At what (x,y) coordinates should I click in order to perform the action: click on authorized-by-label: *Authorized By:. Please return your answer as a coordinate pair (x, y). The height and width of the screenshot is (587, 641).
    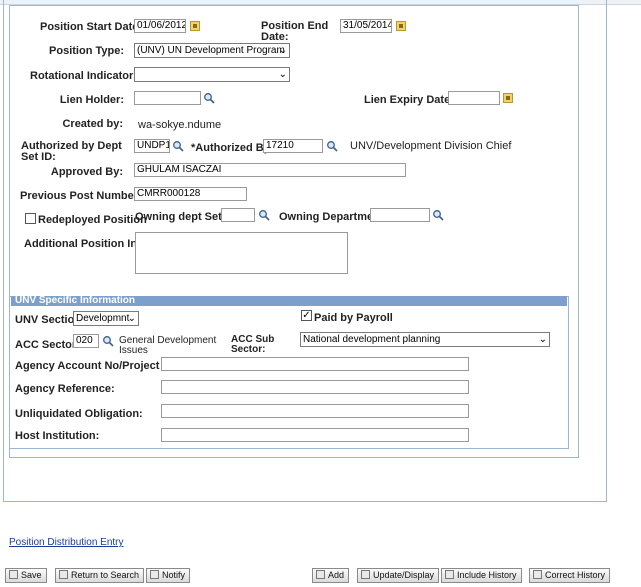
    Looking at the image, I should click on (232, 148).